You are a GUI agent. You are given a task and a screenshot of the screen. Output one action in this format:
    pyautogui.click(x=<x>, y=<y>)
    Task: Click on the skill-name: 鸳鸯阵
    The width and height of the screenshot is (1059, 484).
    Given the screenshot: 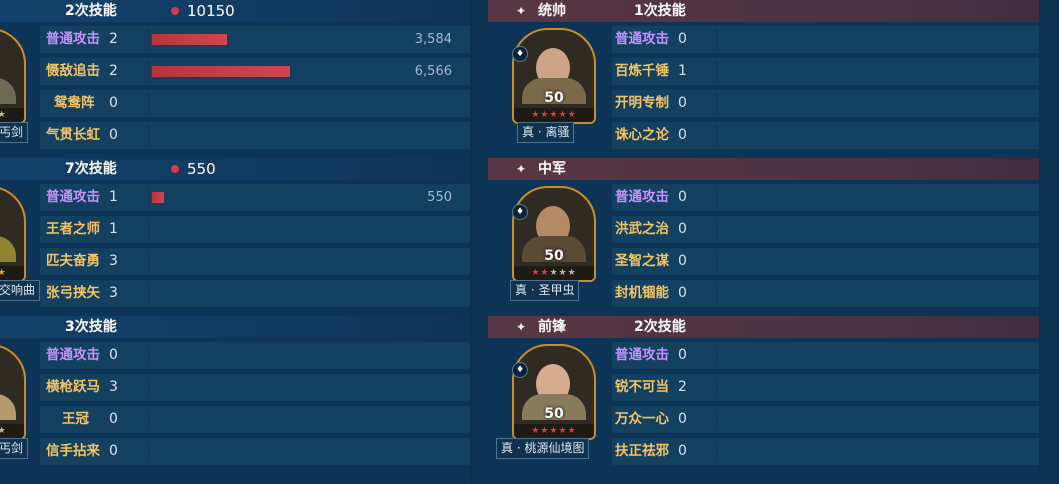 What is the action you would take?
    pyautogui.click(x=74, y=103)
    